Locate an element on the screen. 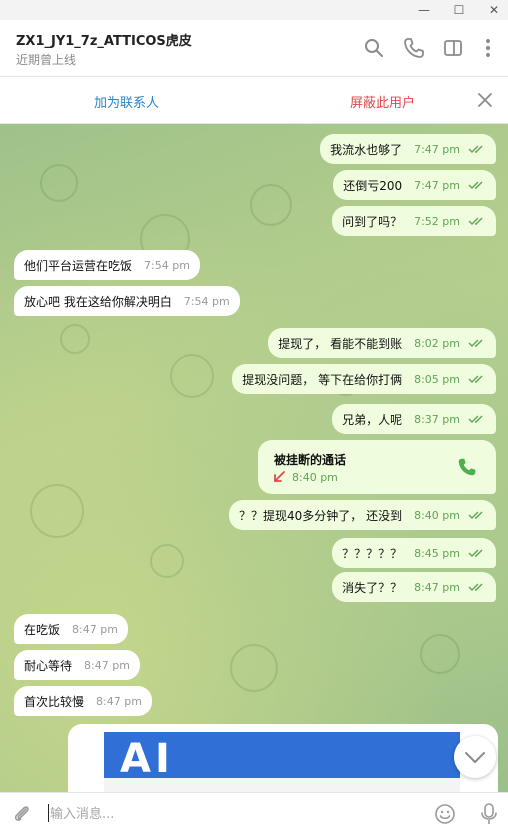  add-contact-button: 加为联系人 is located at coordinates (126, 101).